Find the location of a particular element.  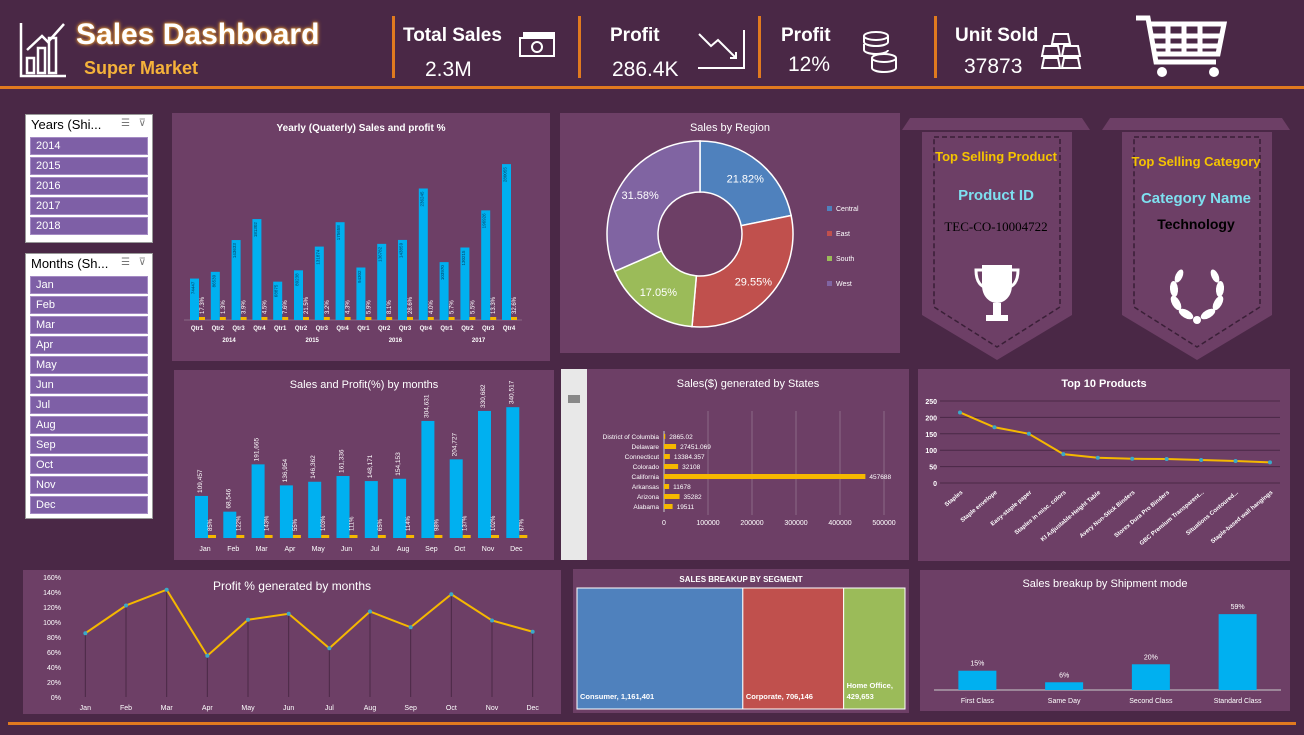

slice-label: 29.55% is located at coordinates (754, 283).